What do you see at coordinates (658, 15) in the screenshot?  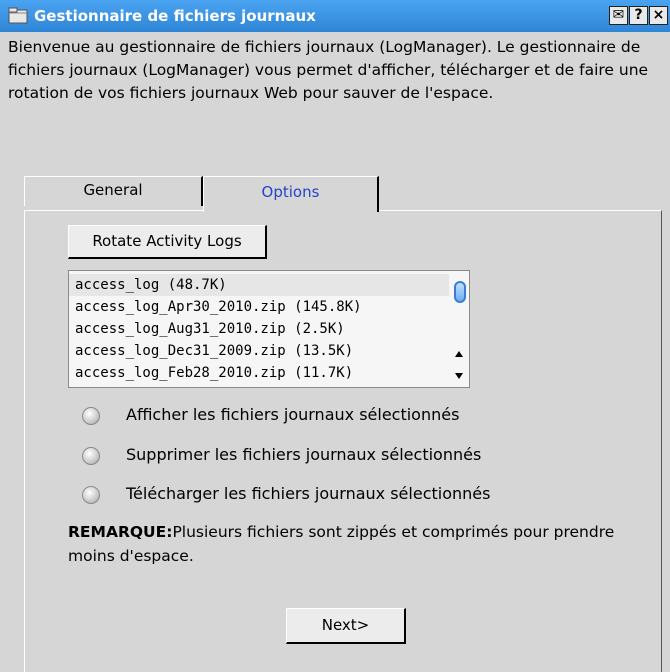 I see `close-button: ×` at bounding box center [658, 15].